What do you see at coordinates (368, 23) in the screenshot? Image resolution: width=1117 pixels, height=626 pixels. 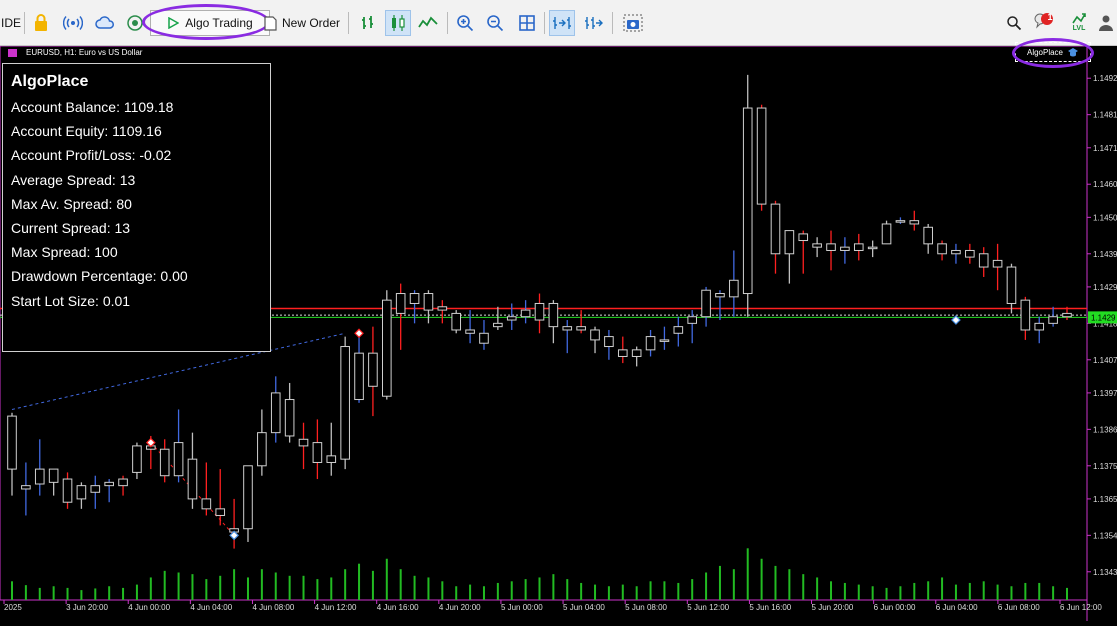 I see `bar-chart-icon` at bounding box center [368, 23].